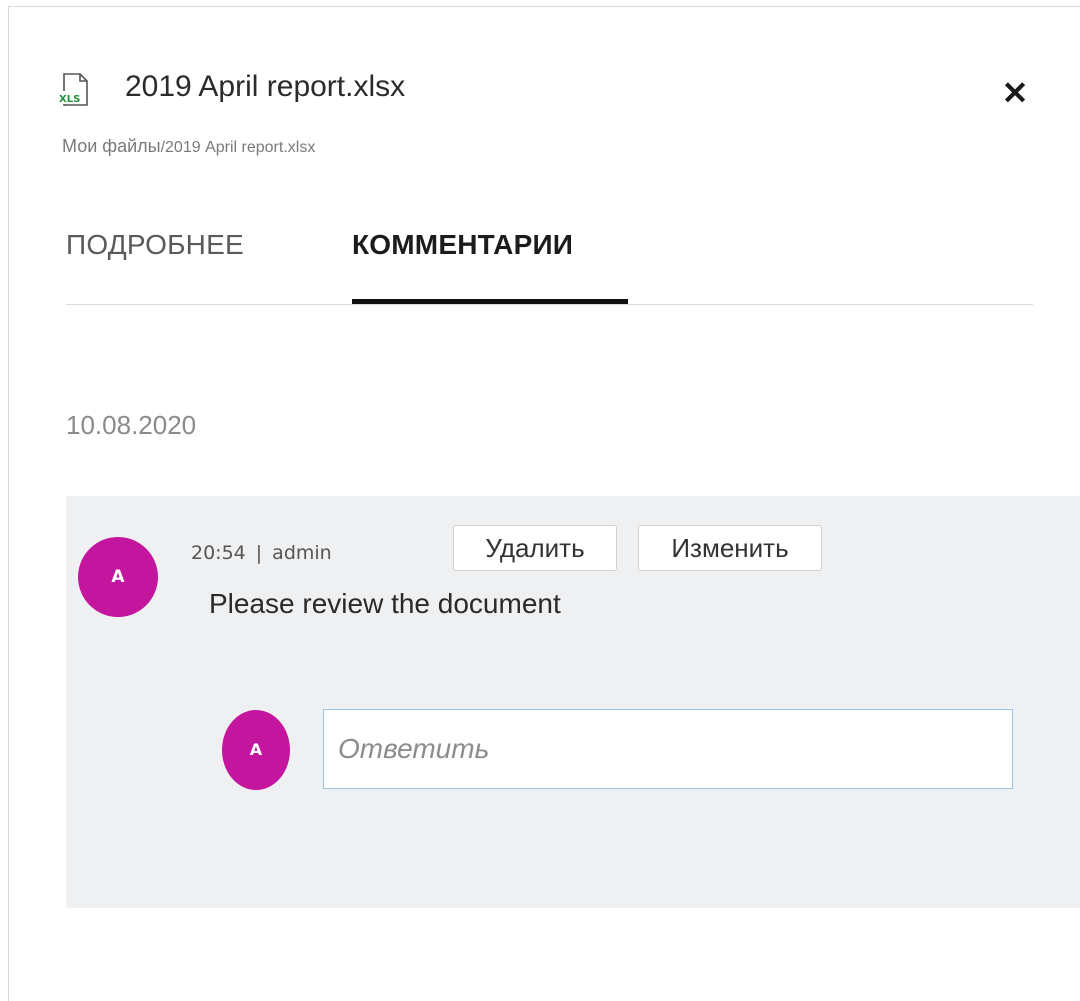 This screenshot has height=1001, width=1080. I want to click on comment-time: 20:54, so click(218, 553).